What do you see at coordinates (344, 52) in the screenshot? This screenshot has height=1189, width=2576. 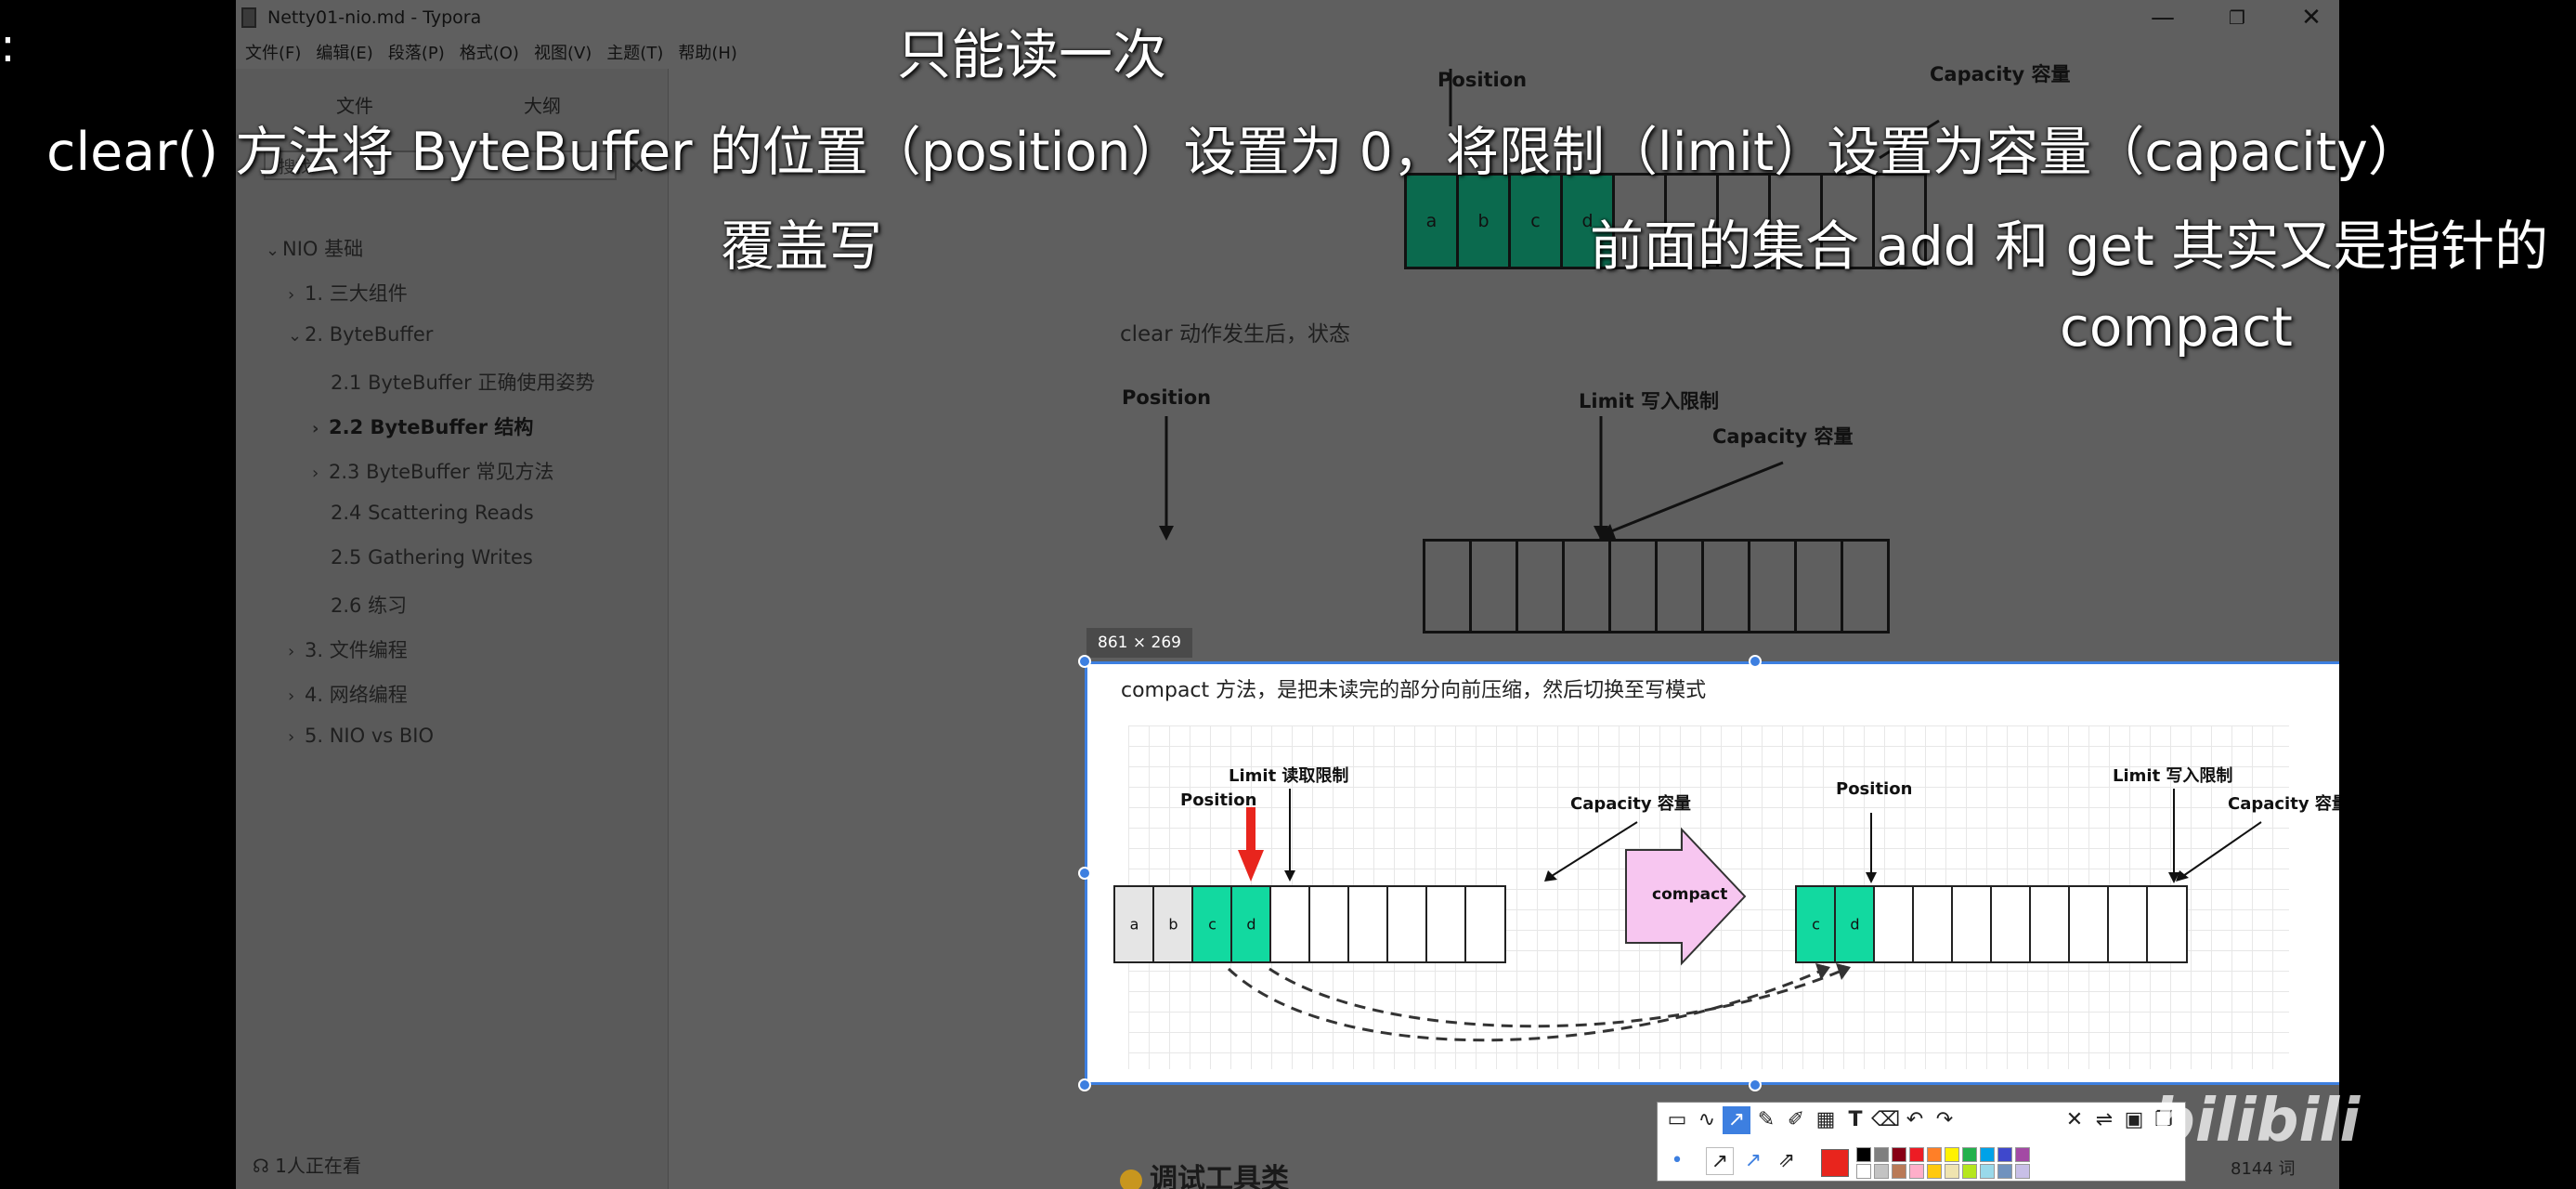 I see `menu-edit: 编辑(E)` at bounding box center [344, 52].